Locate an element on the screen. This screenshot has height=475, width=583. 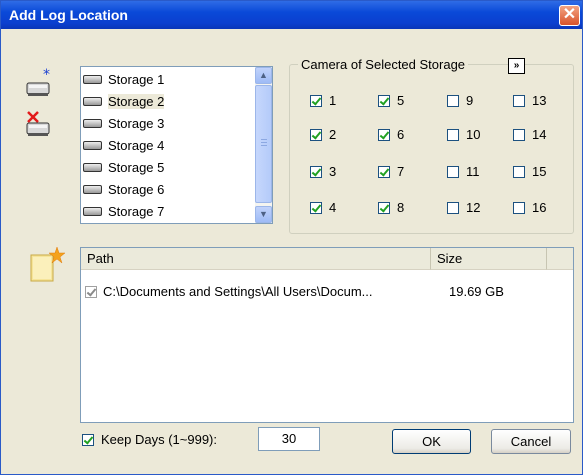
scroll-down-button: ▼ is located at coordinates (263, 214).